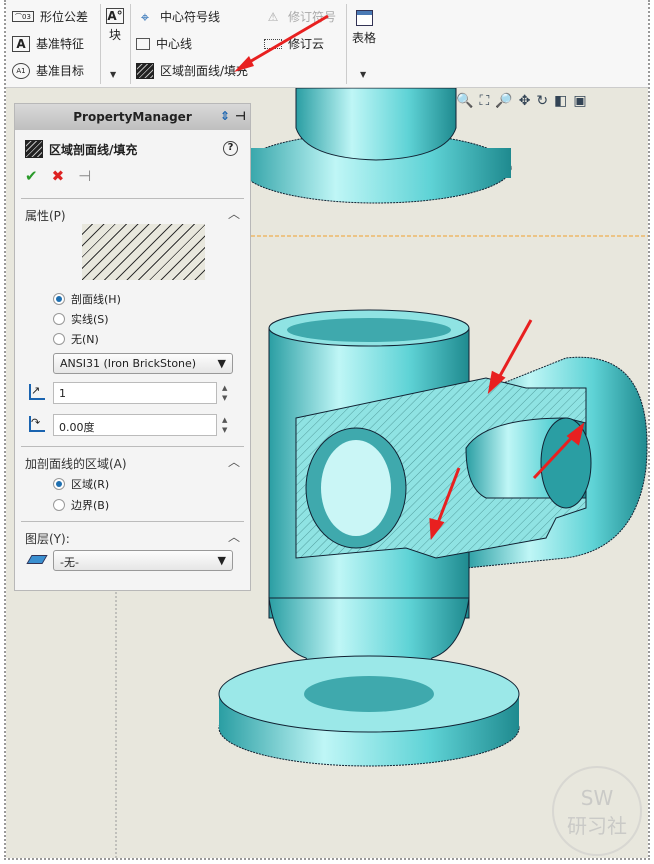 The width and height of the screenshot is (654, 864). I want to click on zoom-icon: 🔎, so click(503, 101).